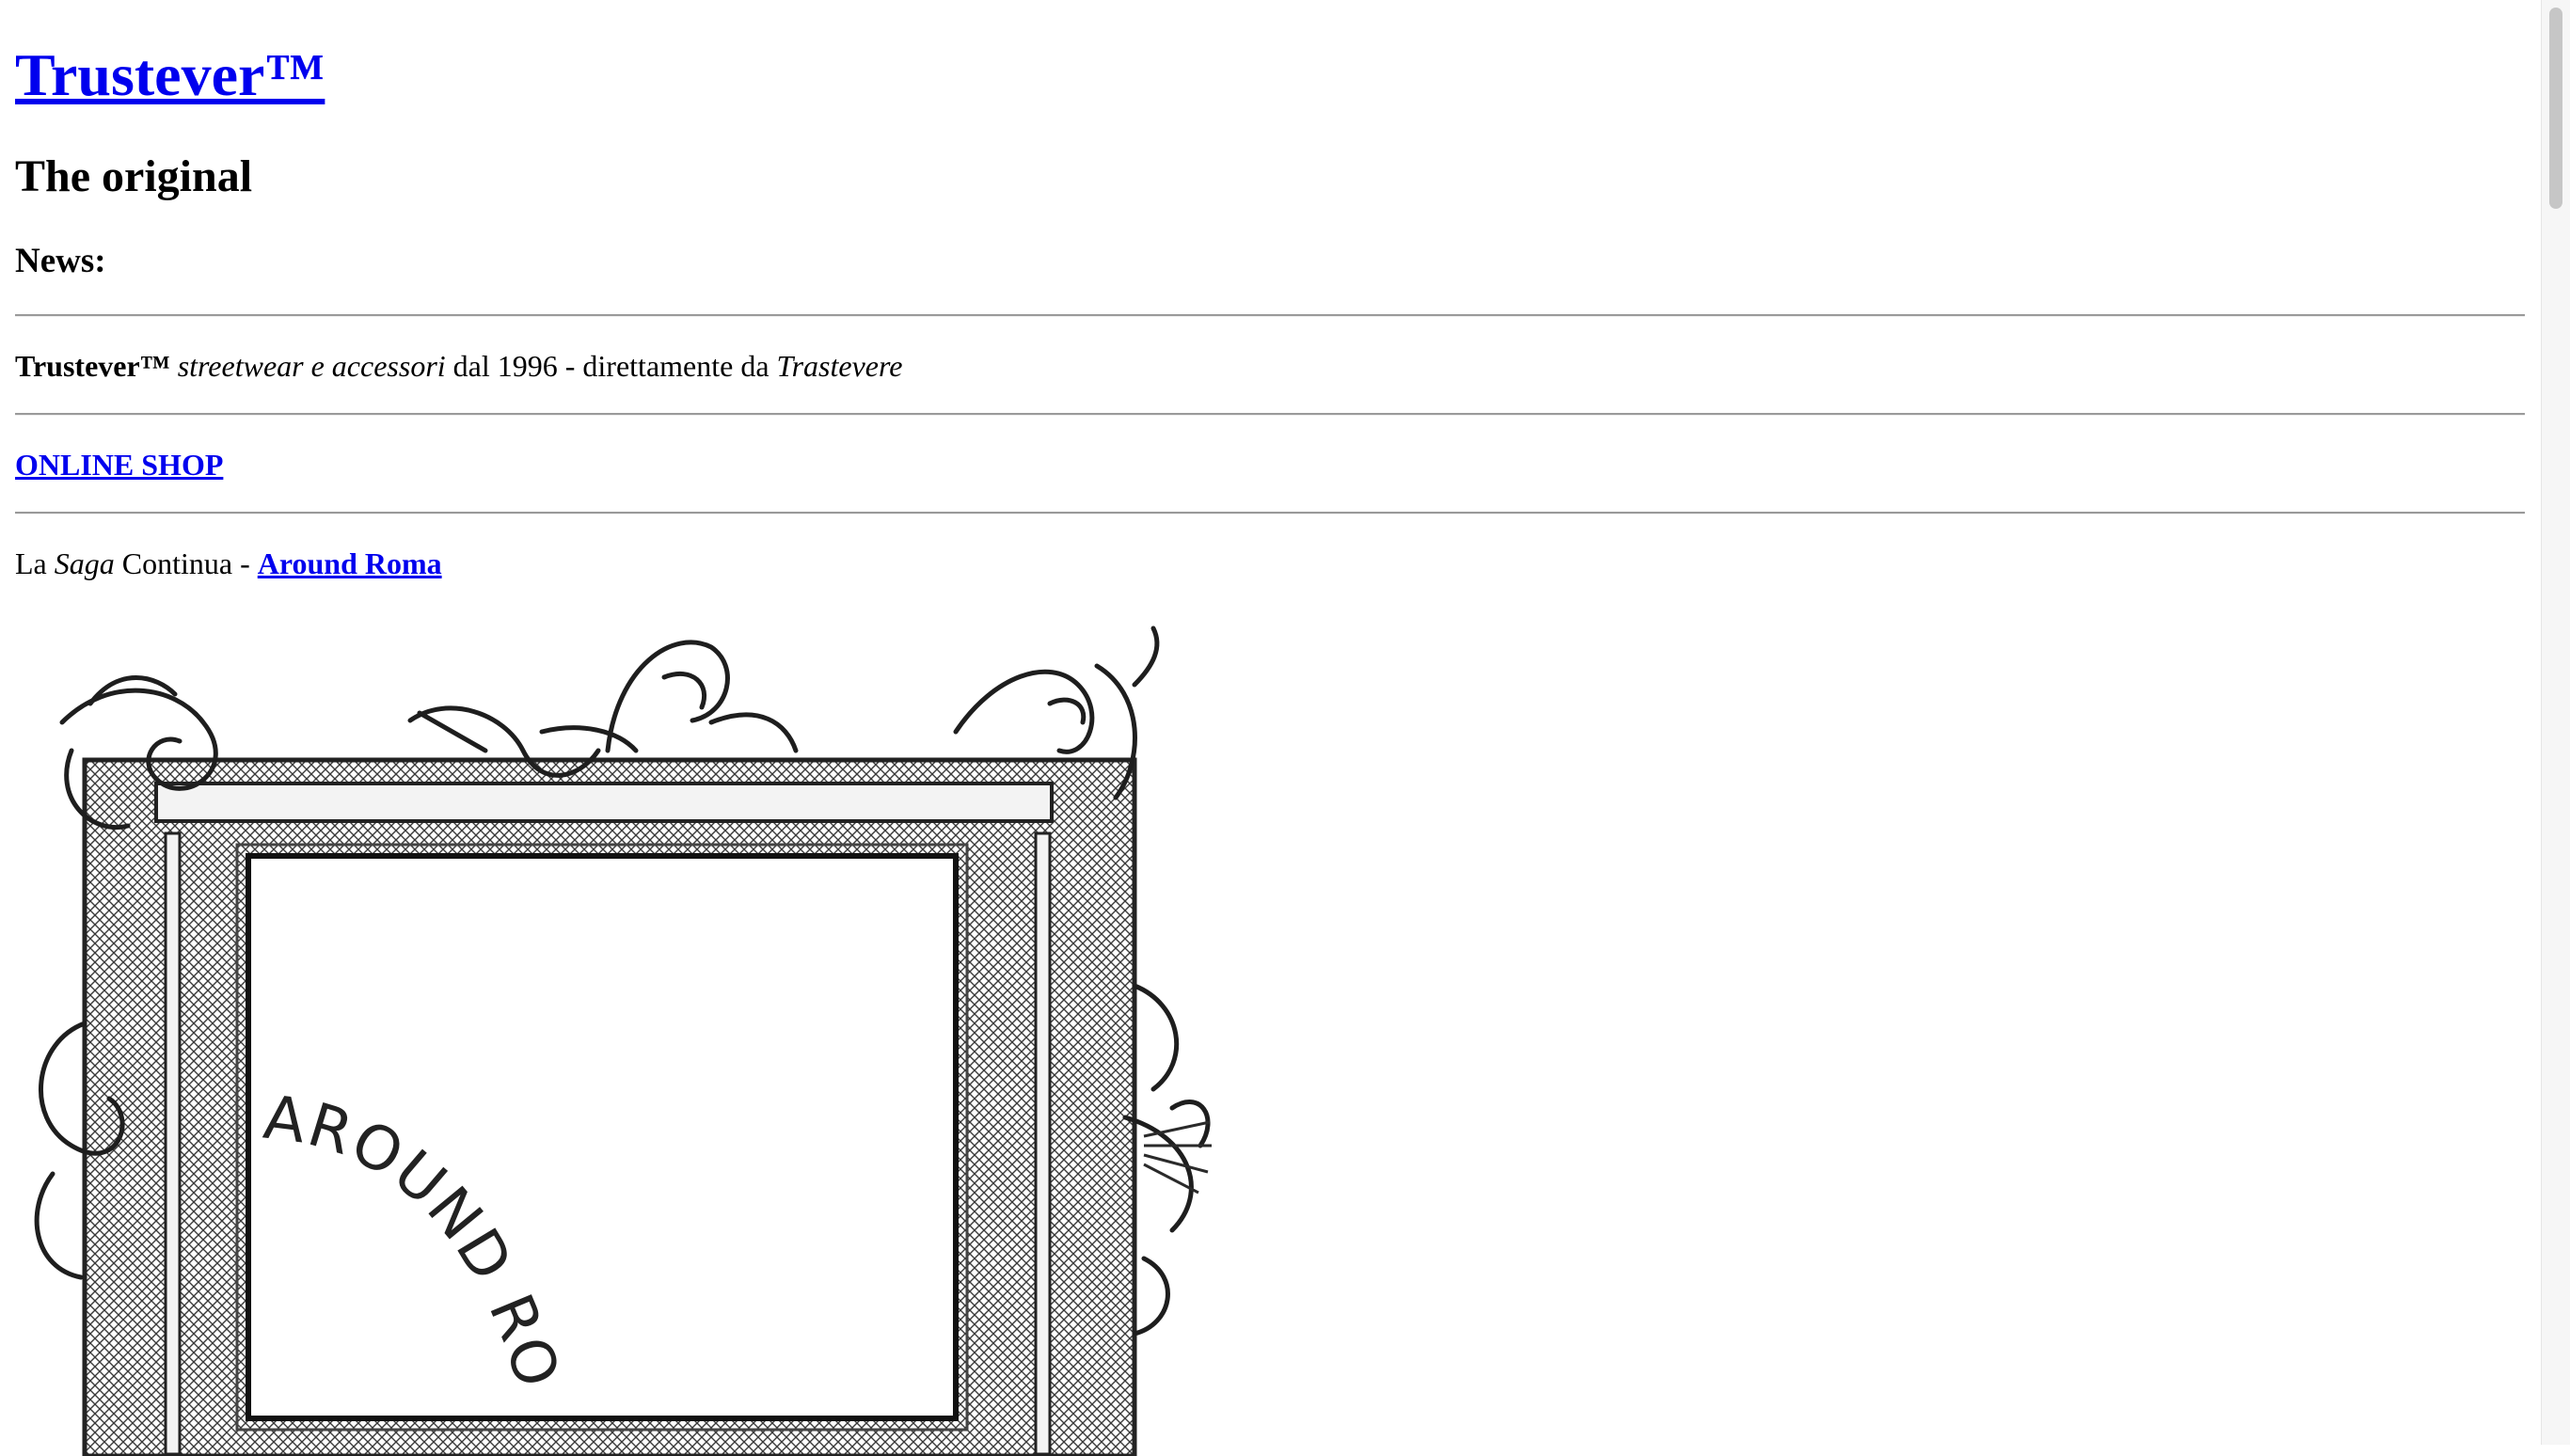 This screenshot has height=1456, width=2570. Describe the element at coordinates (60, 261) in the screenshot. I see `news-heading: News:` at that location.